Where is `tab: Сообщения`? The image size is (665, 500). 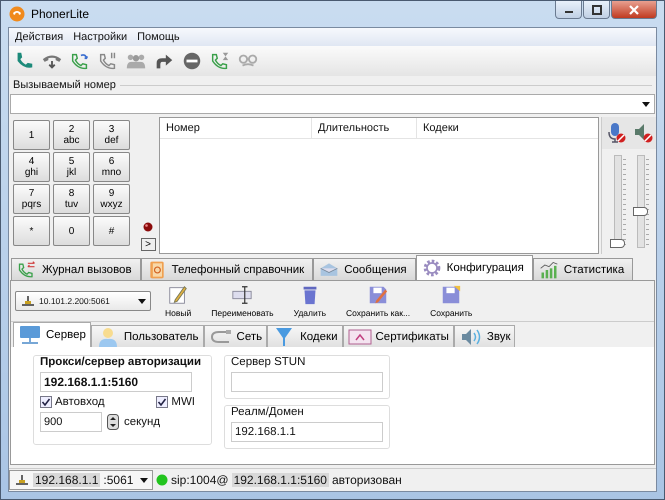 tab: Сообщения is located at coordinates (364, 269).